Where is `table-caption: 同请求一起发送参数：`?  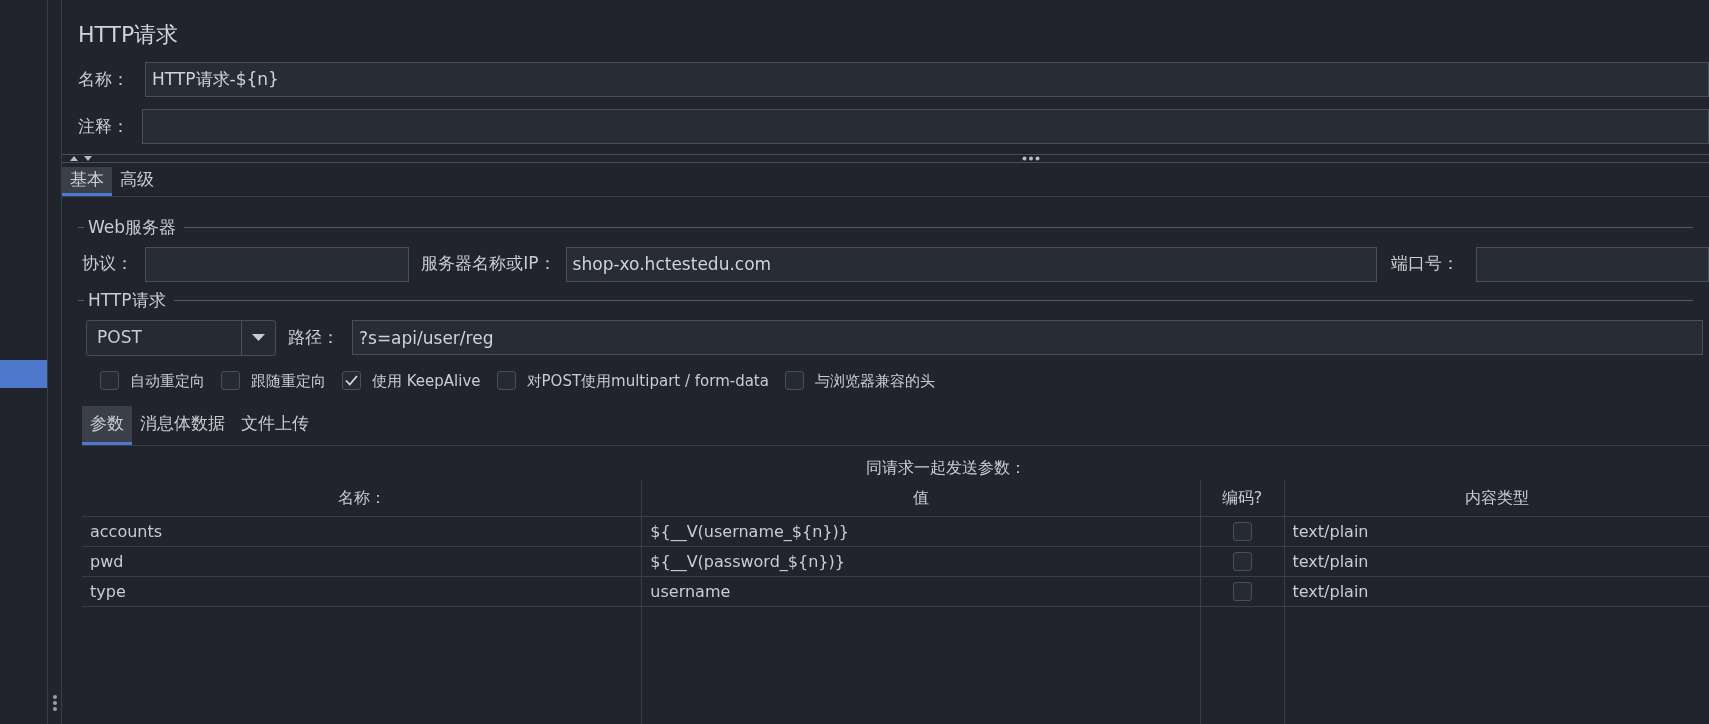
table-caption: 同请求一起发送参数： is located at coordinates (945, 468).